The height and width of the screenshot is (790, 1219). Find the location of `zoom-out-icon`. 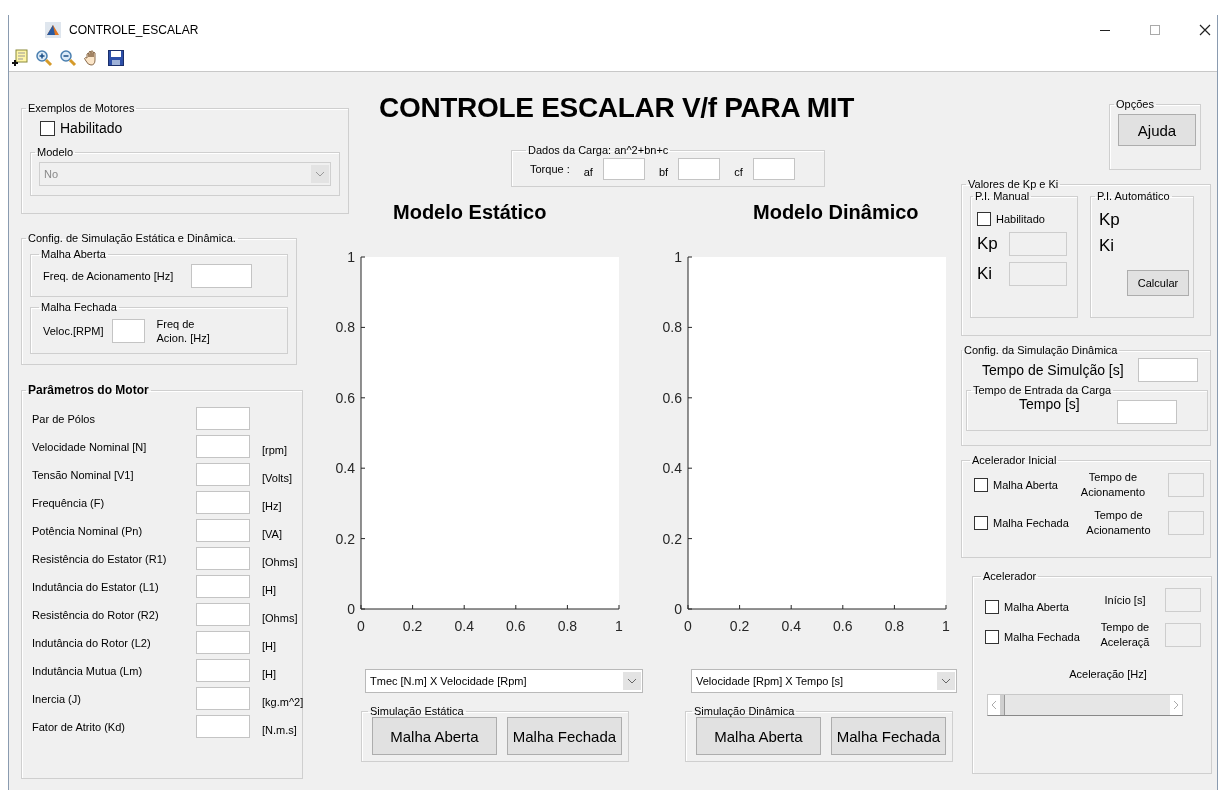

zoom-out-icon is located at coordinates (68, 58).